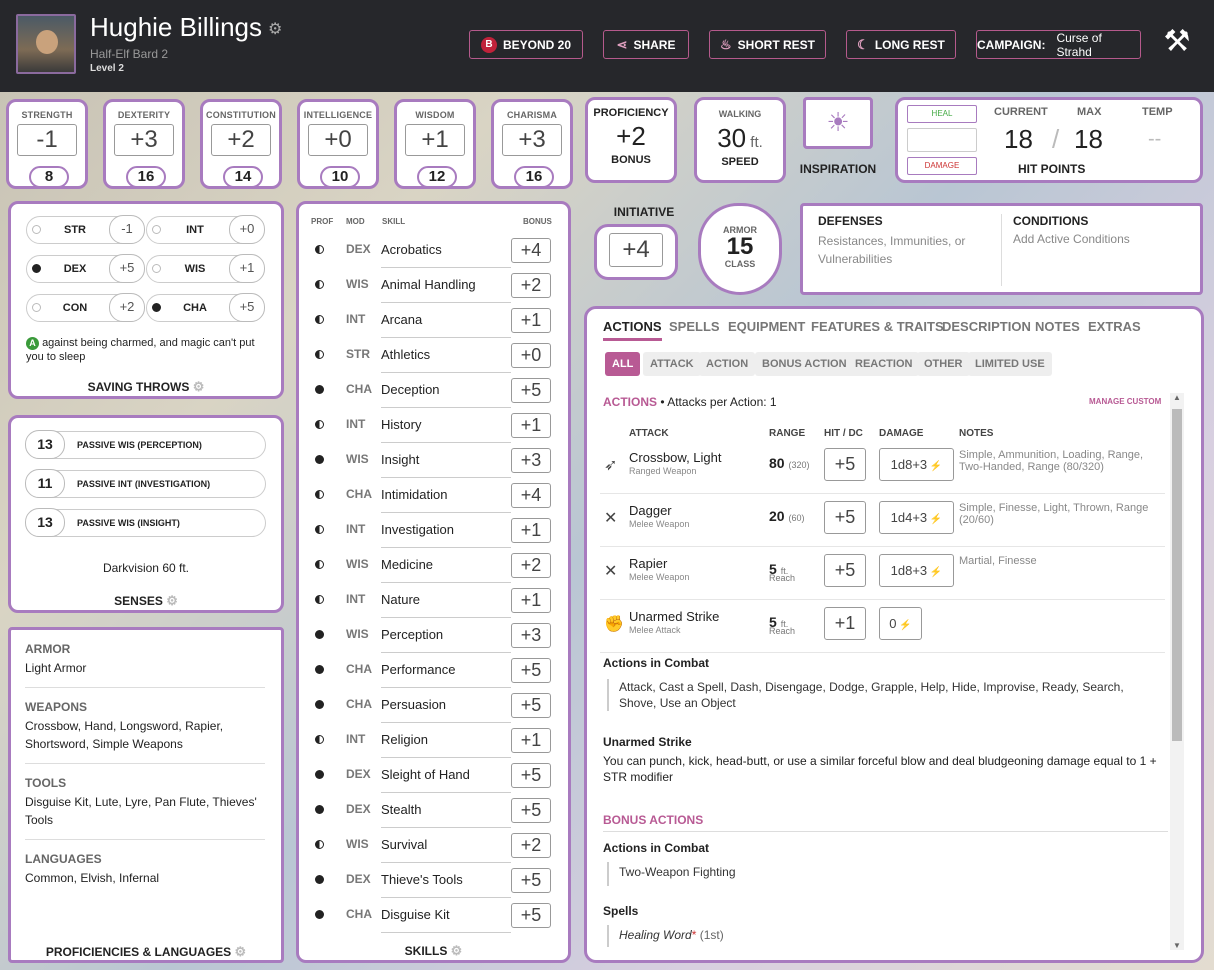  I want to click on attack-damage-button: 1d4+3 ⚡, so click(916, 517).